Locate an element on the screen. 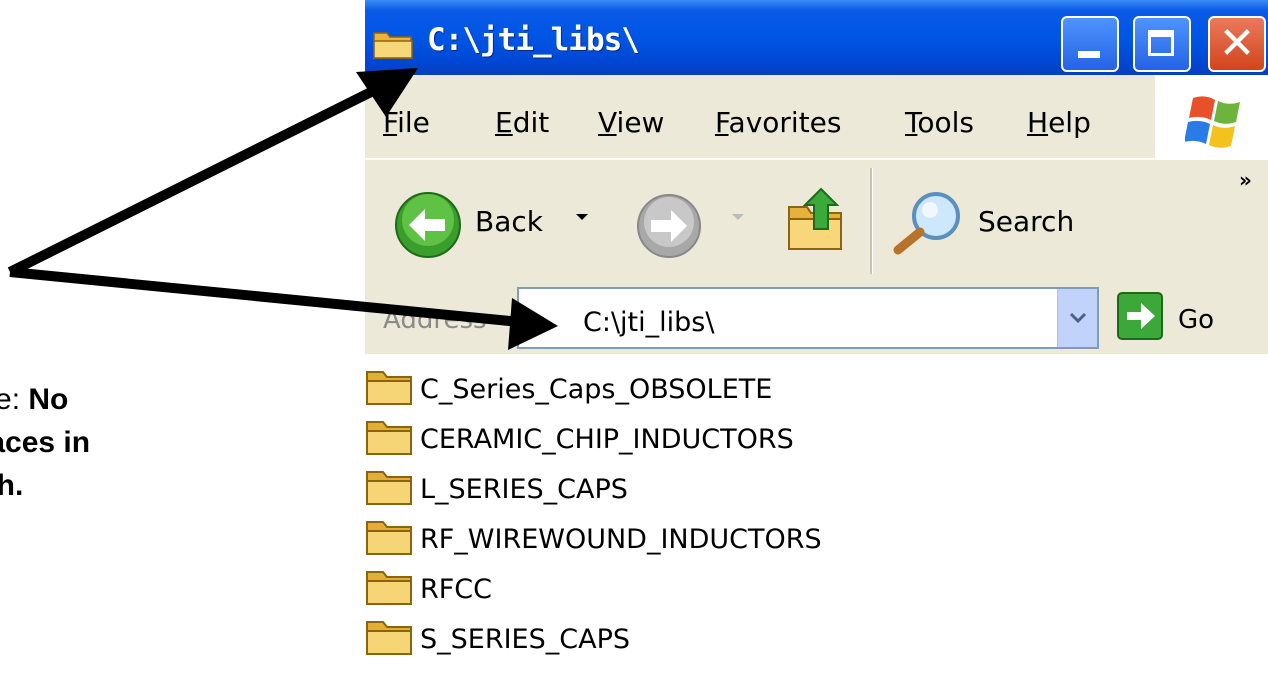 This screenshot has width=1268, height=687. maximize-button is located at coordinates (1162, 44).